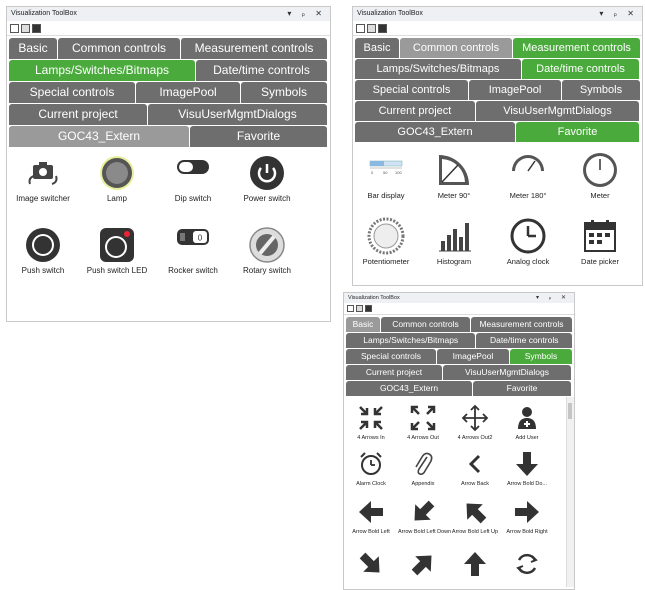 This screenshot has width=645, height=590. Describe the element at coordinates (267, 245) in the screenshot. I see `rotary-switch-icon` at that location.